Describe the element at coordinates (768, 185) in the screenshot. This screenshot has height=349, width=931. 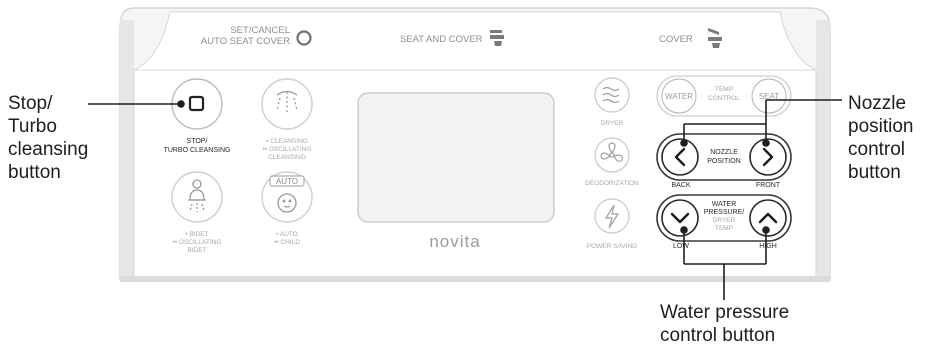
I see `front-label: FRONT` at that location.